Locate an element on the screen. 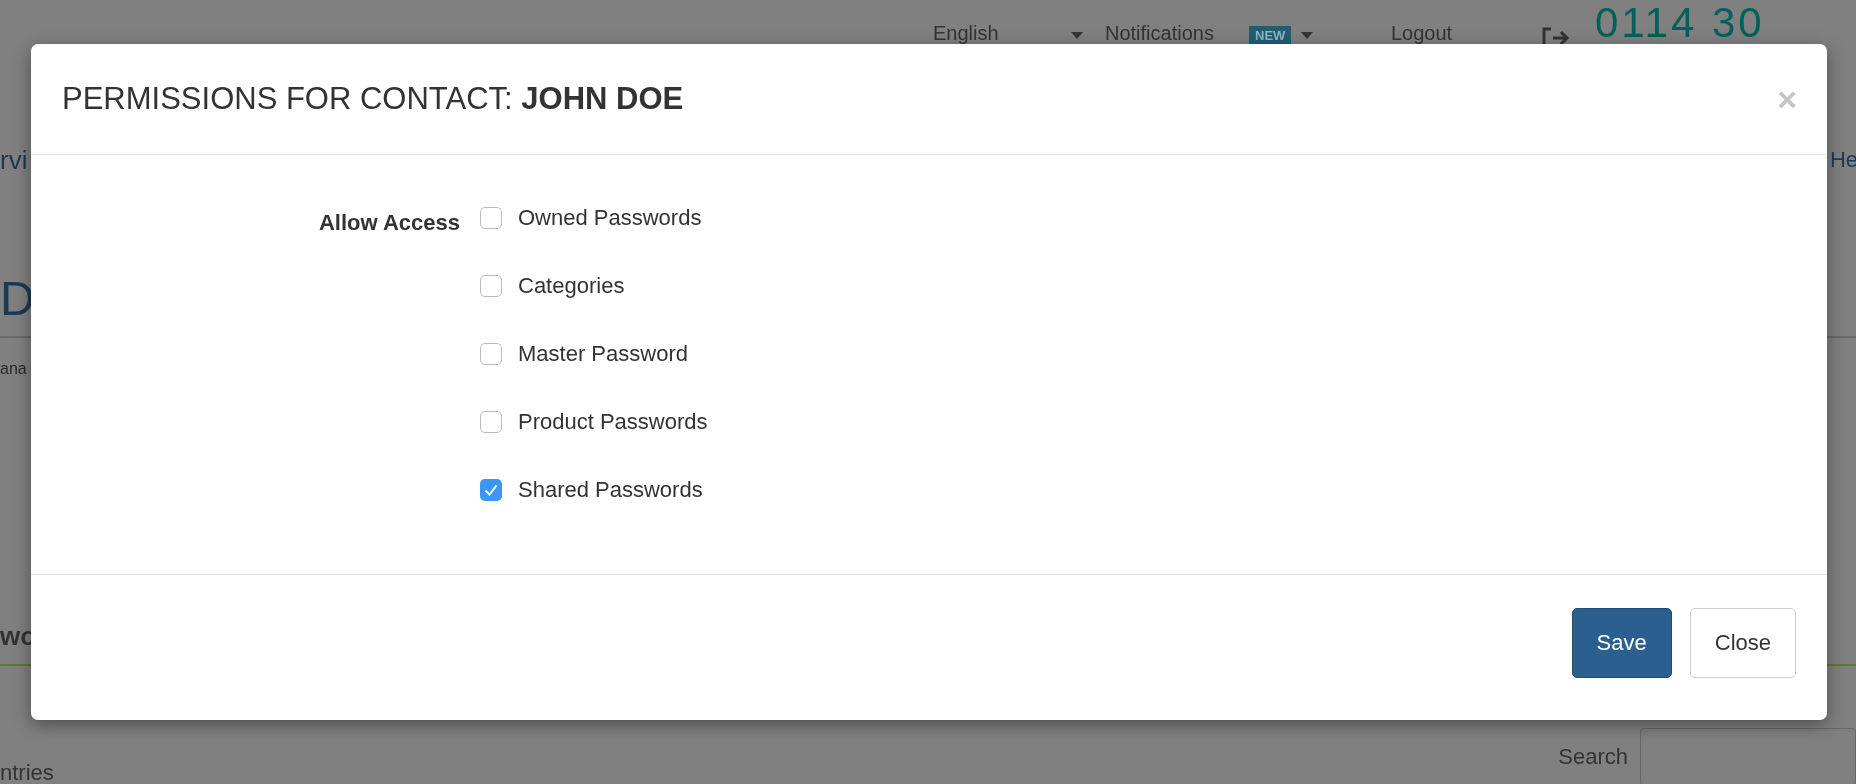 This screenshot has width=1856, height=784. search-label: Search is located at coordinates (1593, 757).